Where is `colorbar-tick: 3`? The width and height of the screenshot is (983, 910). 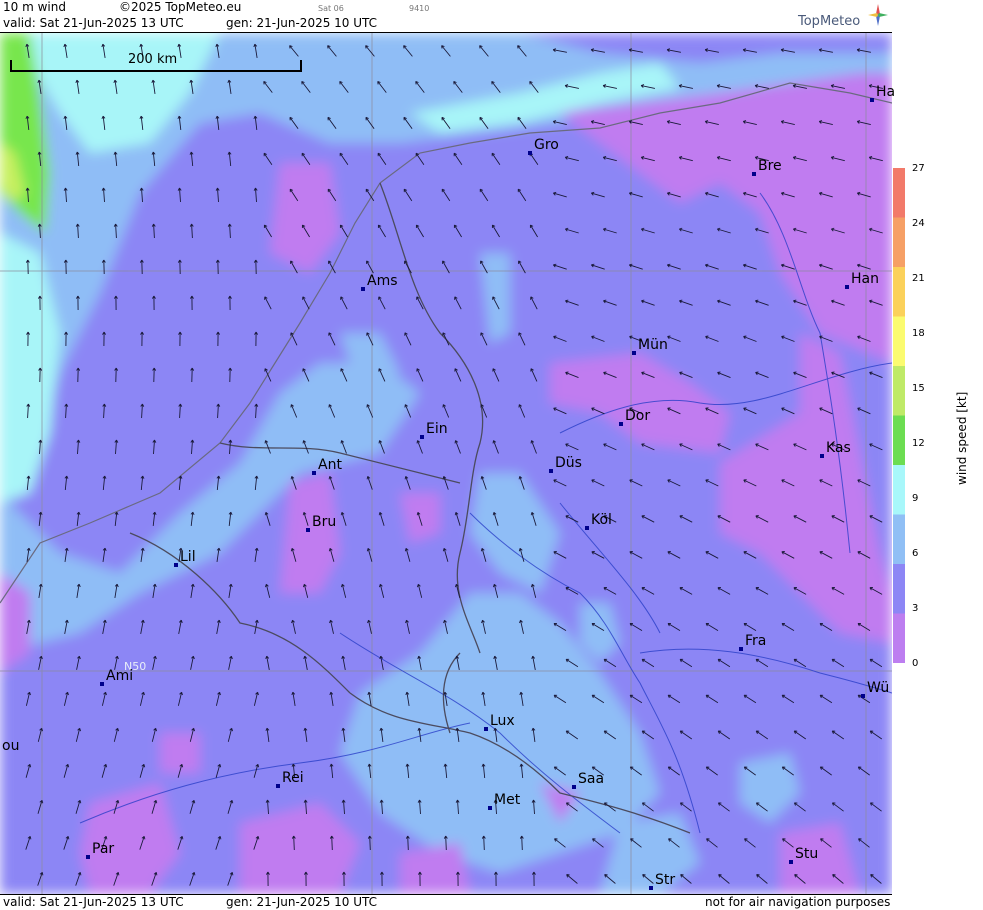
colorbar-tick: 3 is located at coordinates (915, 608).